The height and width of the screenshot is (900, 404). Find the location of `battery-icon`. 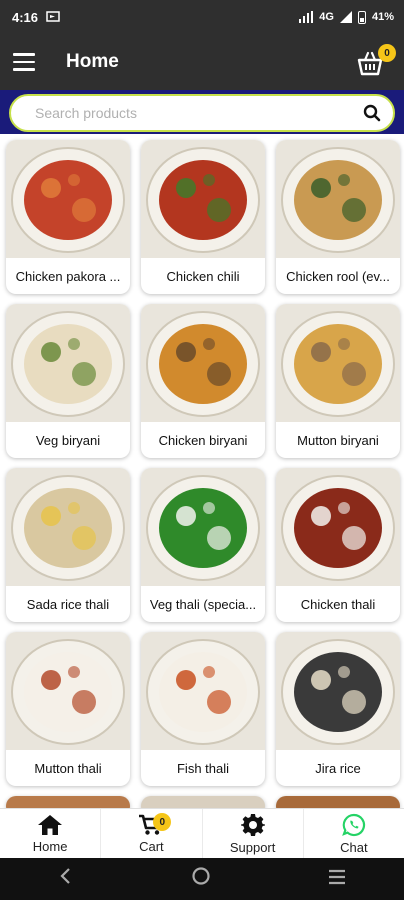

battery-icon is located at coordinates (361, 17).